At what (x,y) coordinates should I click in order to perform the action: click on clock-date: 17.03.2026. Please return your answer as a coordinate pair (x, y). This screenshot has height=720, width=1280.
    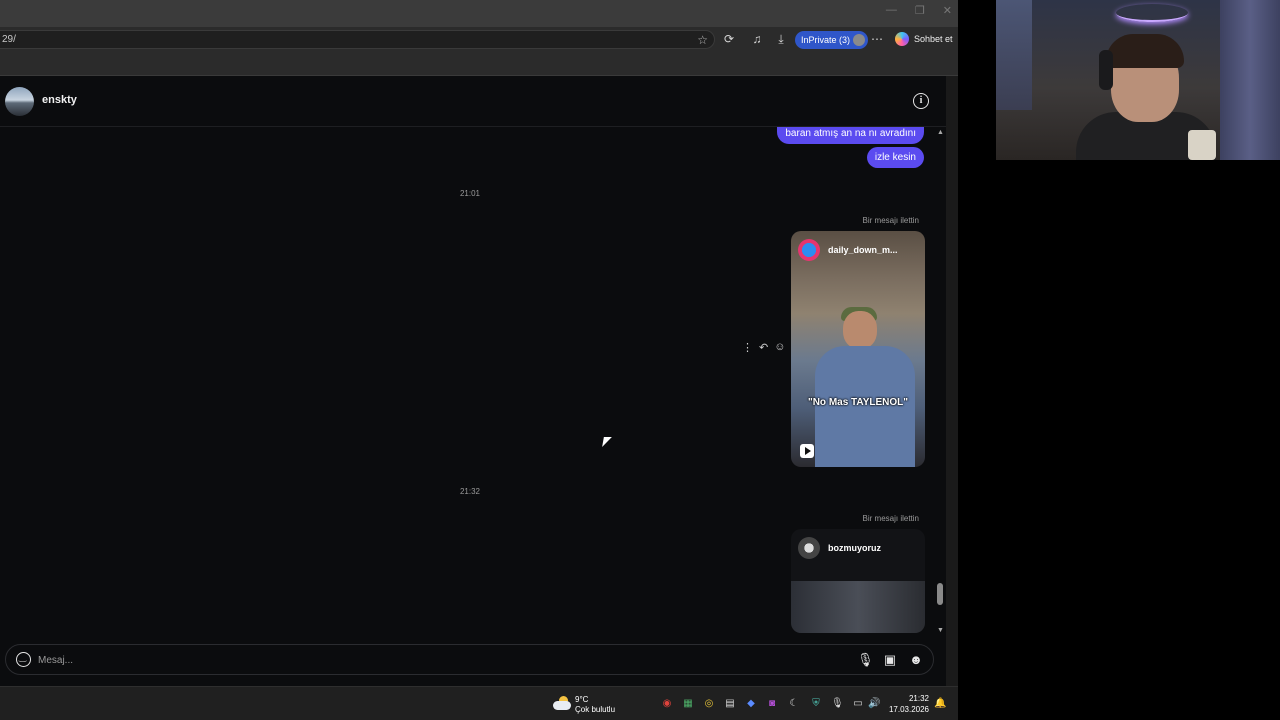
    Looking at the image, I should click on (908, 709).